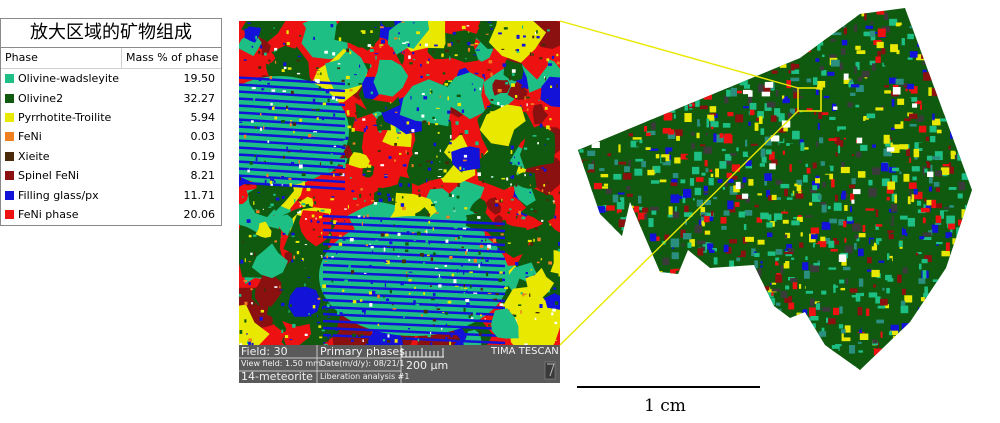  What do you see at coordinates (199, 98) in the screenshot?
I see `phase-mass-value: 32.27` at bounding box center [199, 98].